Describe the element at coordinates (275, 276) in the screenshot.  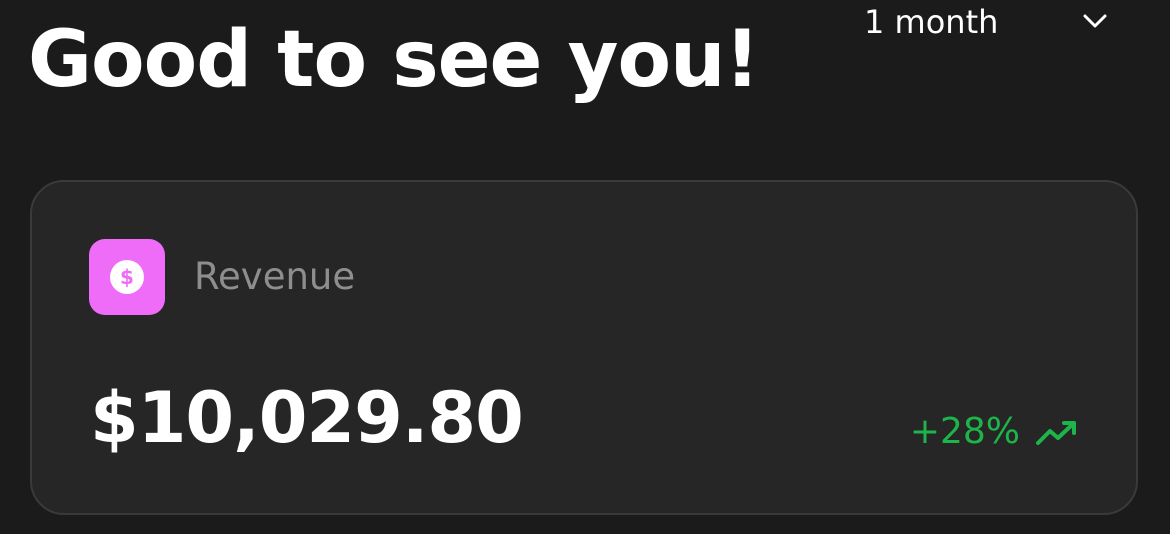
I see `card-title: Revenue` at that location.